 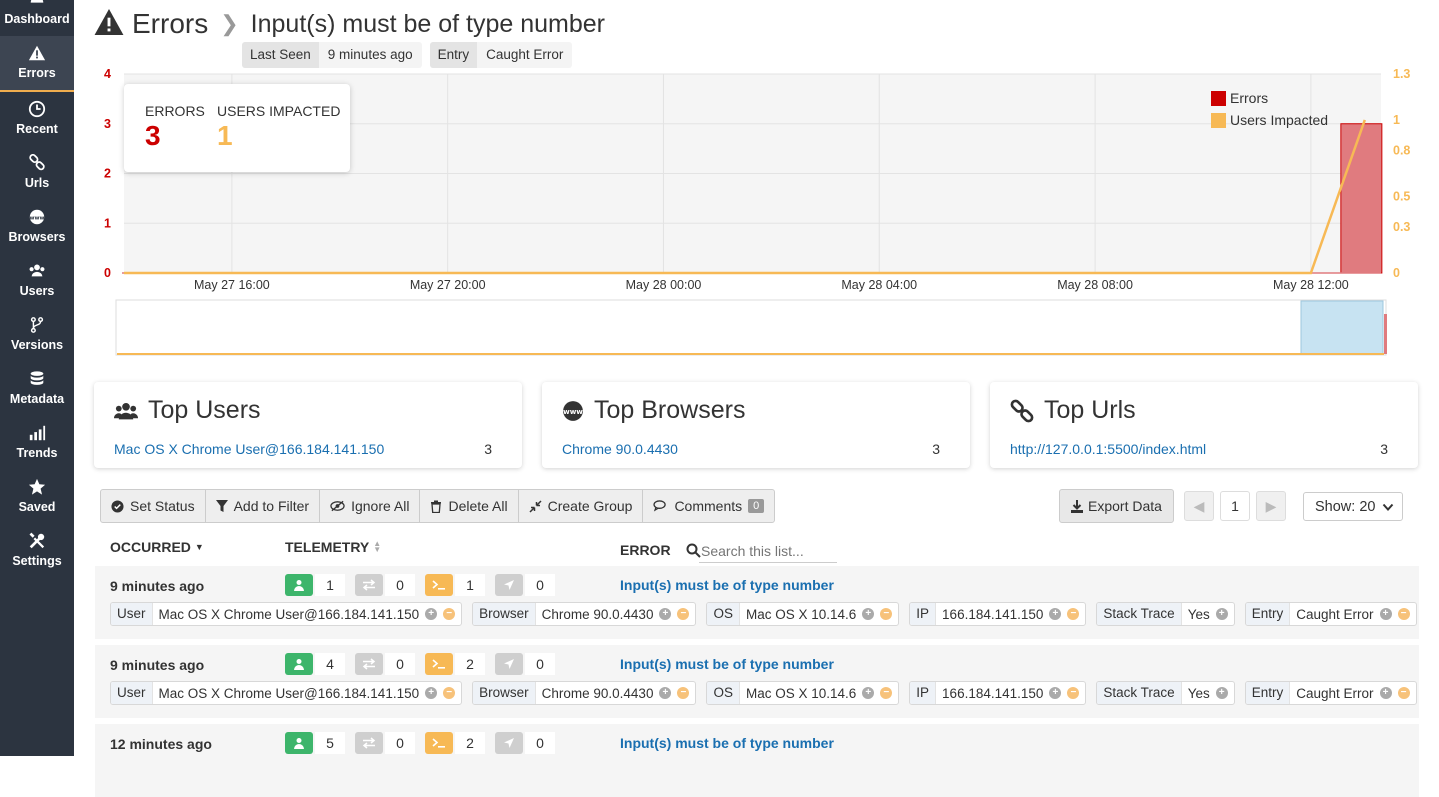 What do you see at coordinates (37, 173) in the screenshot?
I see `nav-urls: Urls` at bounding box center [37, 173].